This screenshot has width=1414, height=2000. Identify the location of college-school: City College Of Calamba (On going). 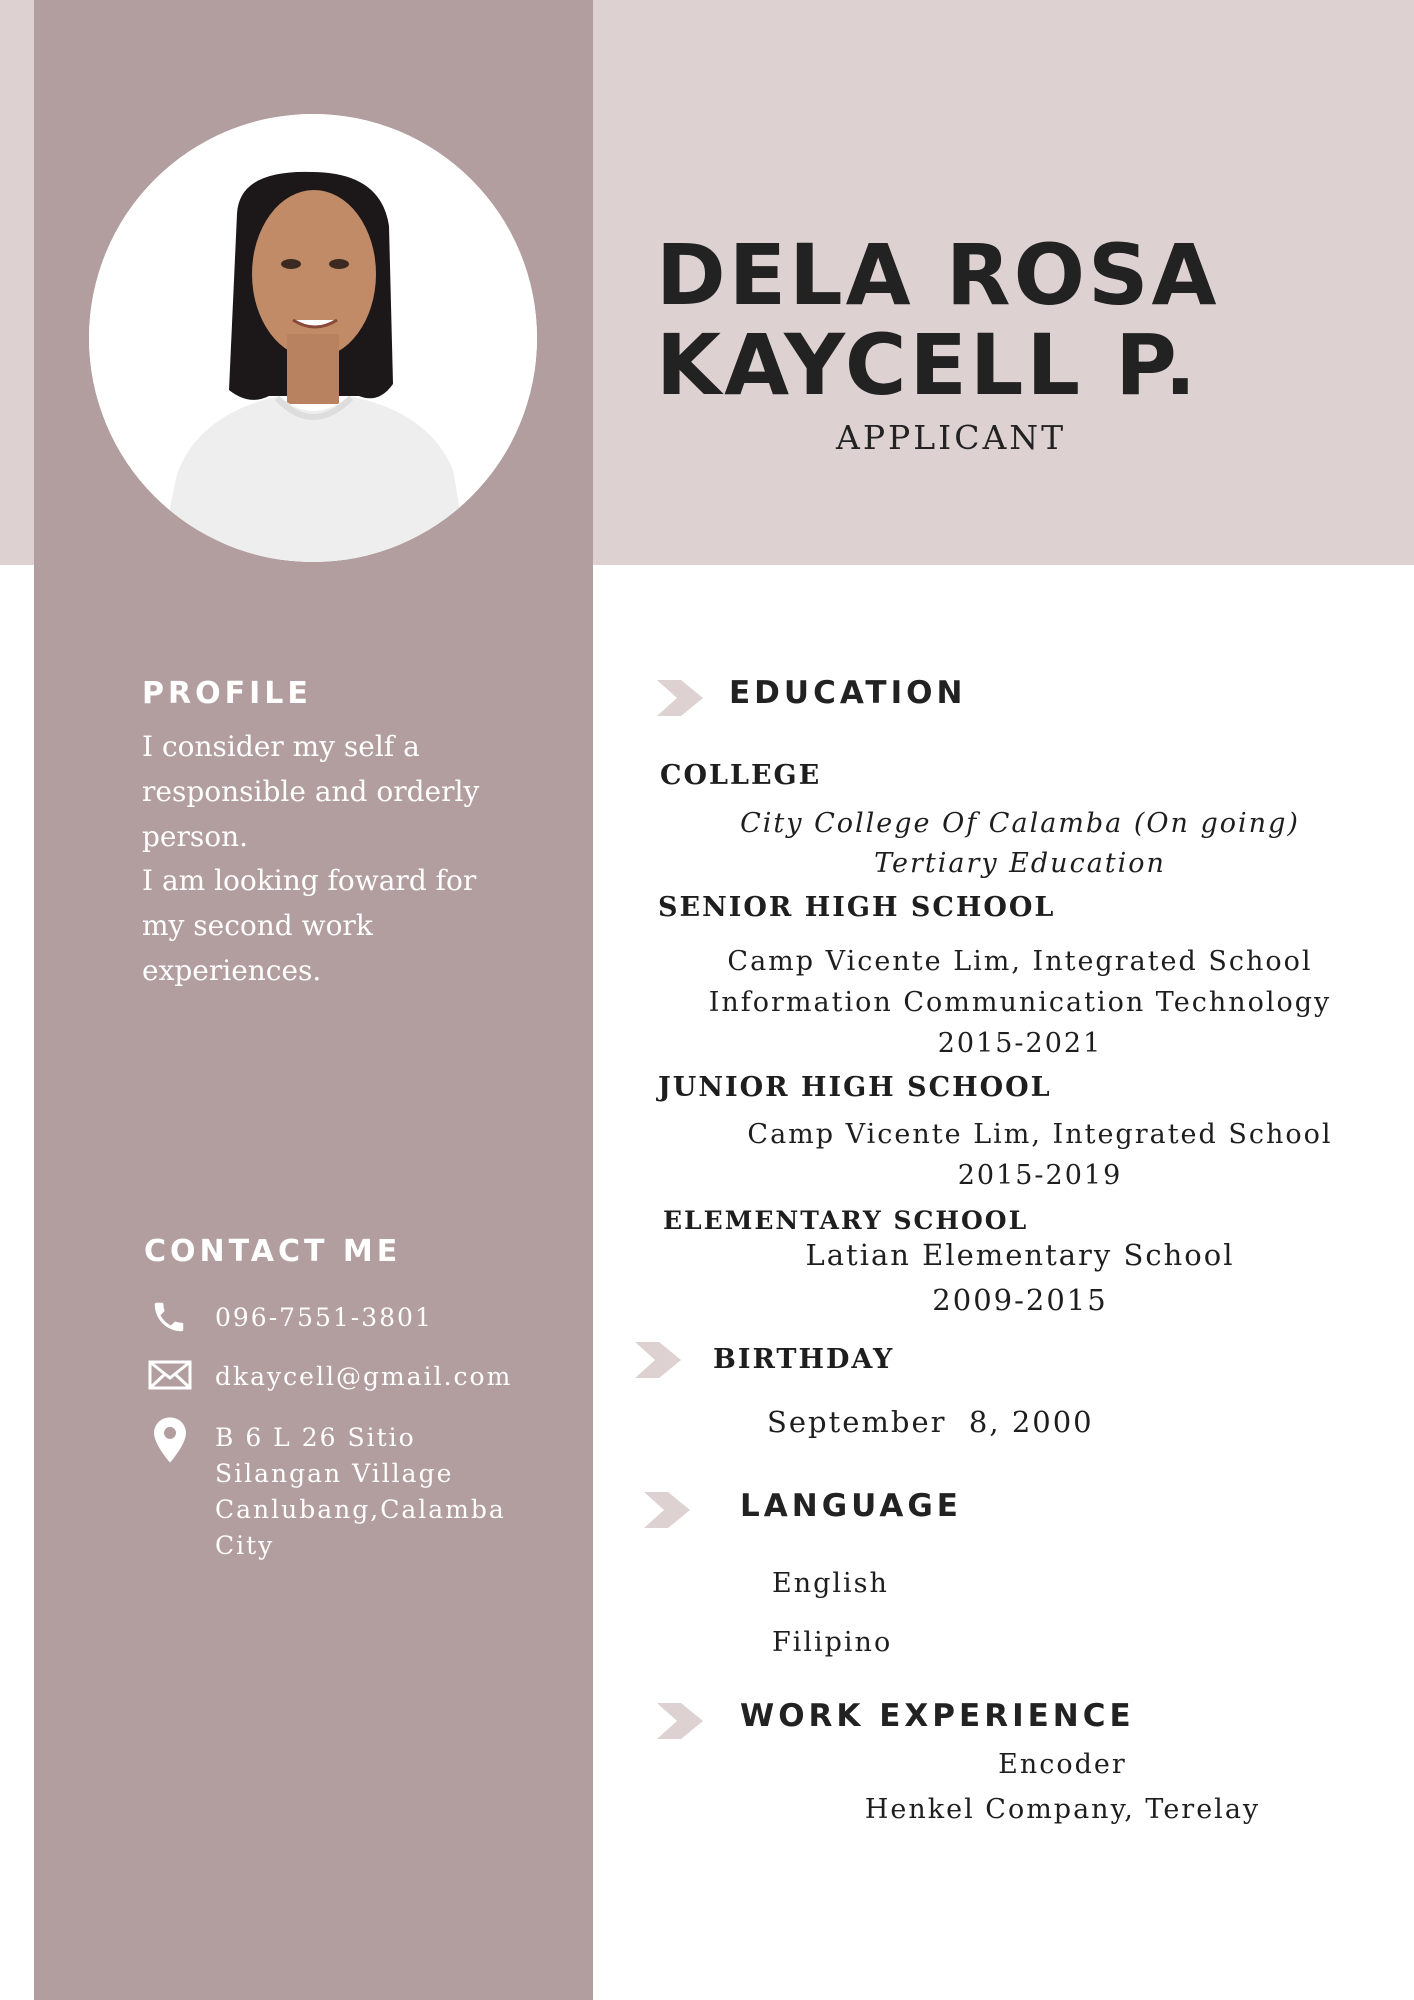
(1020, 823).